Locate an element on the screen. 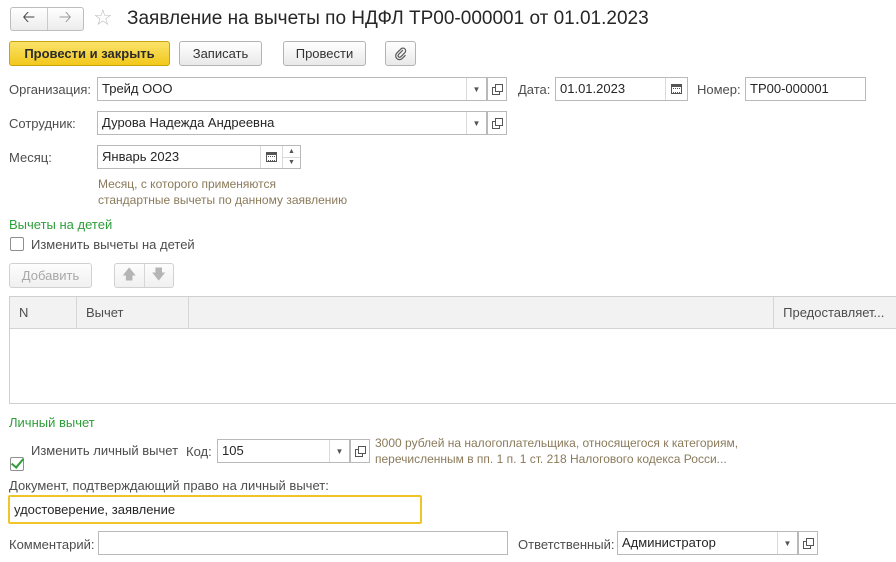 This screenshot has height=562, width=896. responsible-label: Ответственный: is located at coordinates (566, 544).